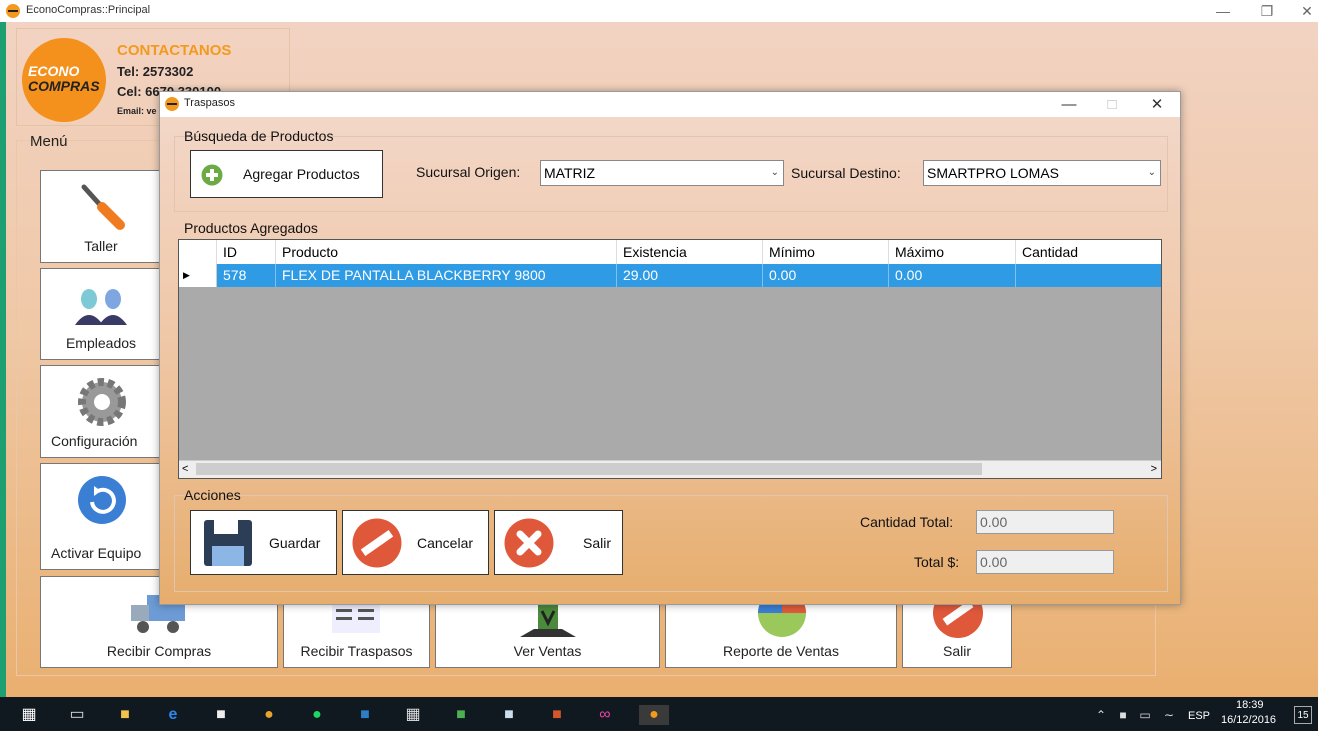  I want to click on column-header-existencia: Existencia, so click(690, 252).